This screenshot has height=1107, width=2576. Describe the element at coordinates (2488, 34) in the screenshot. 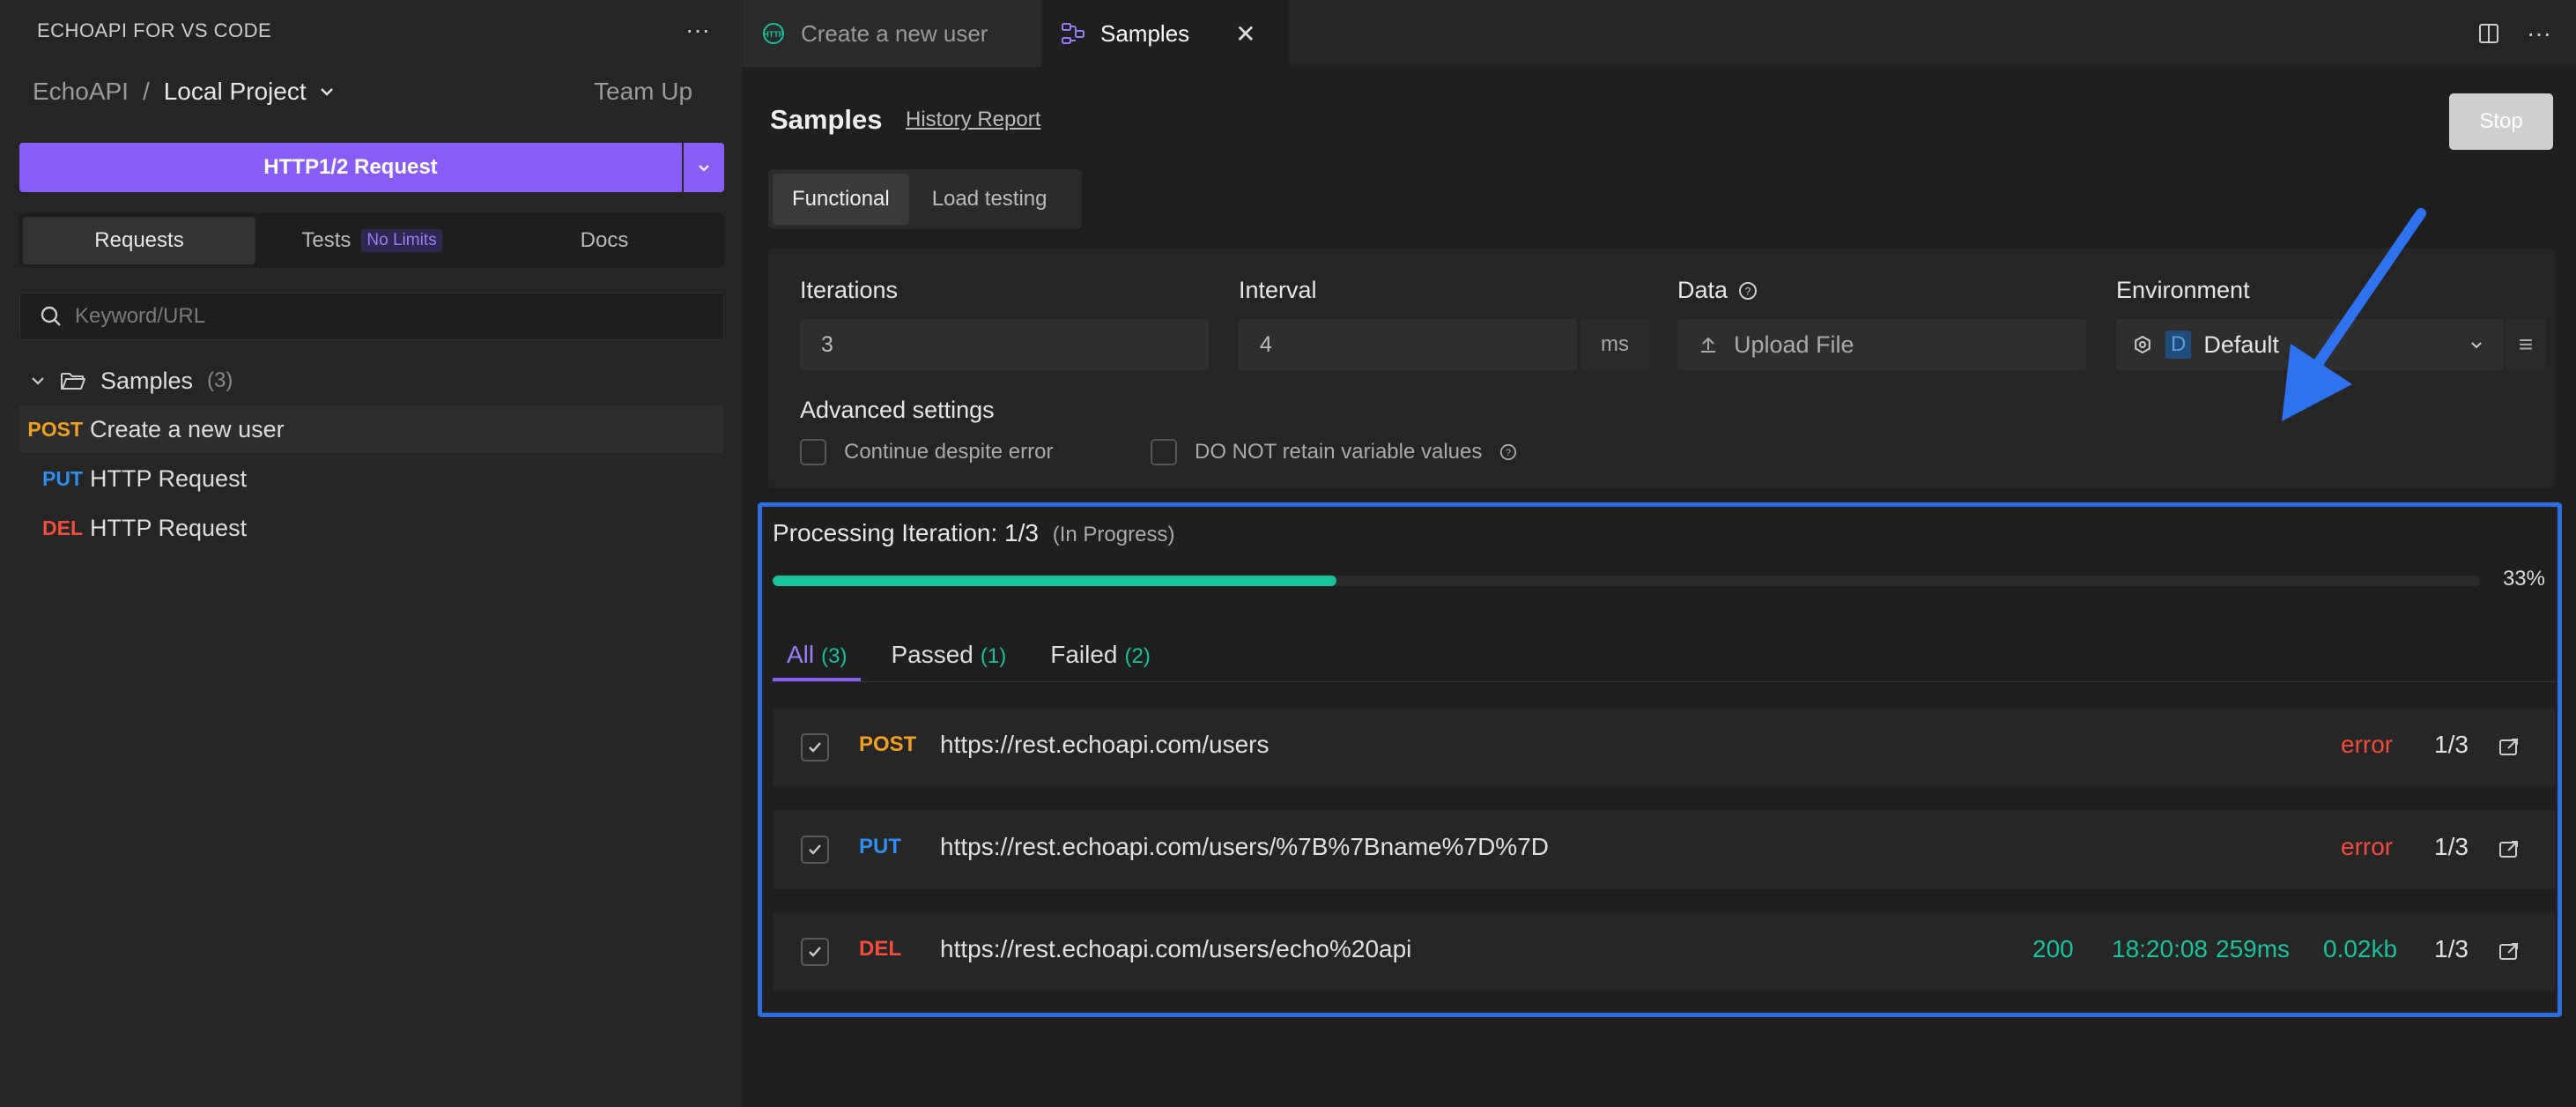

I see `split-editor-icon` at that location.